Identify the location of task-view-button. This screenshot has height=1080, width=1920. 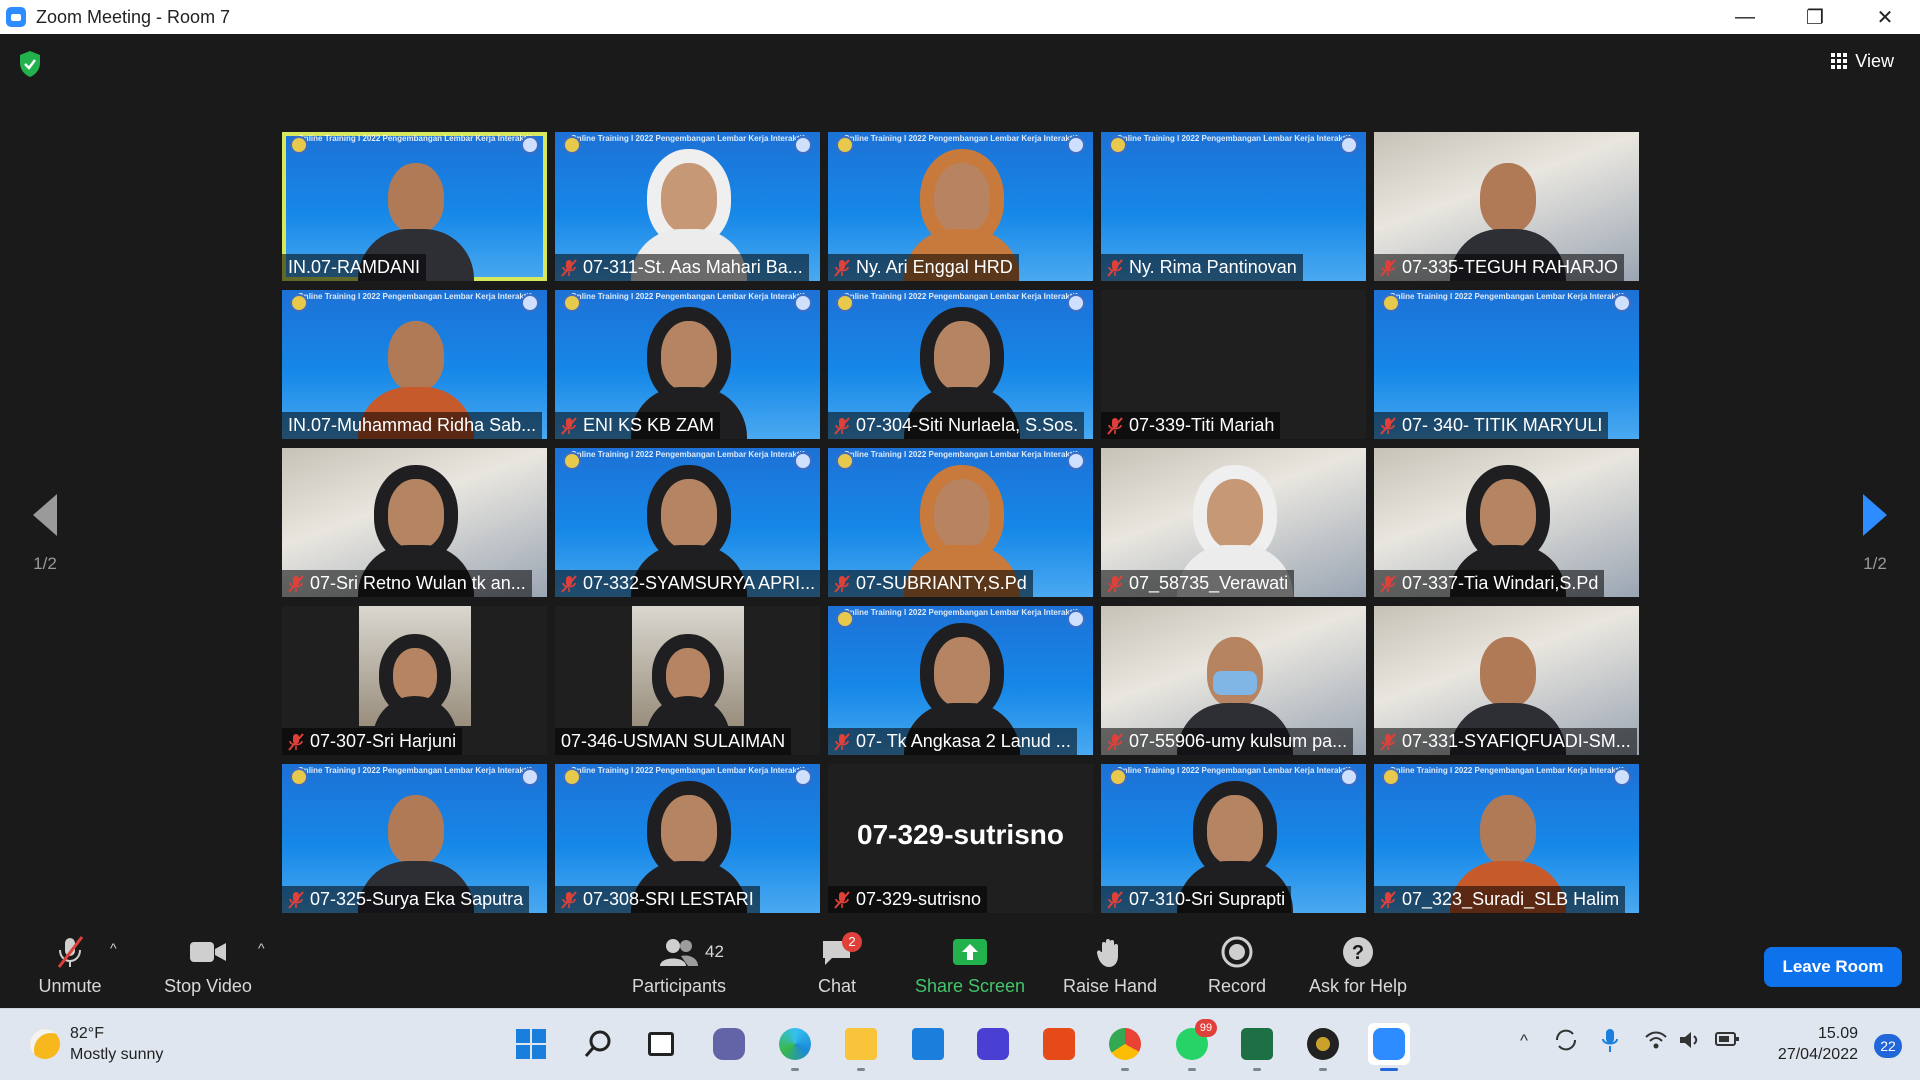
(661, 1044).